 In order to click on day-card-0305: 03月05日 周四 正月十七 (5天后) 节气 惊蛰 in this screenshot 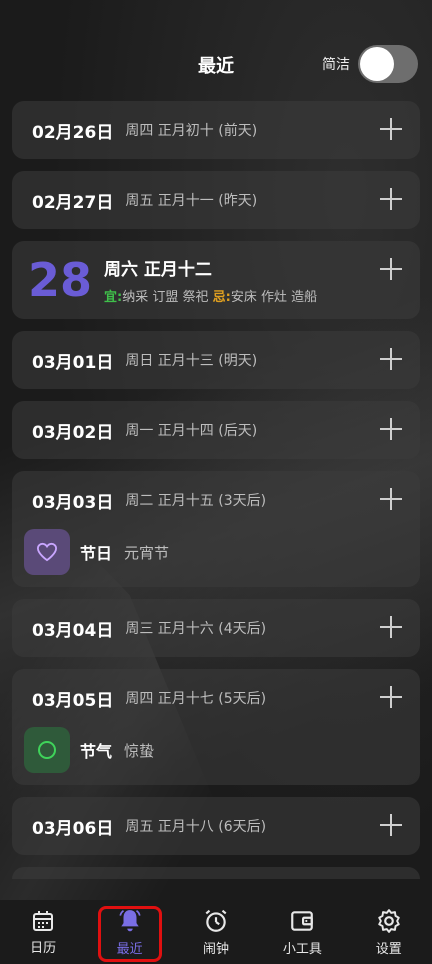, I will do `click(216, 727)`.